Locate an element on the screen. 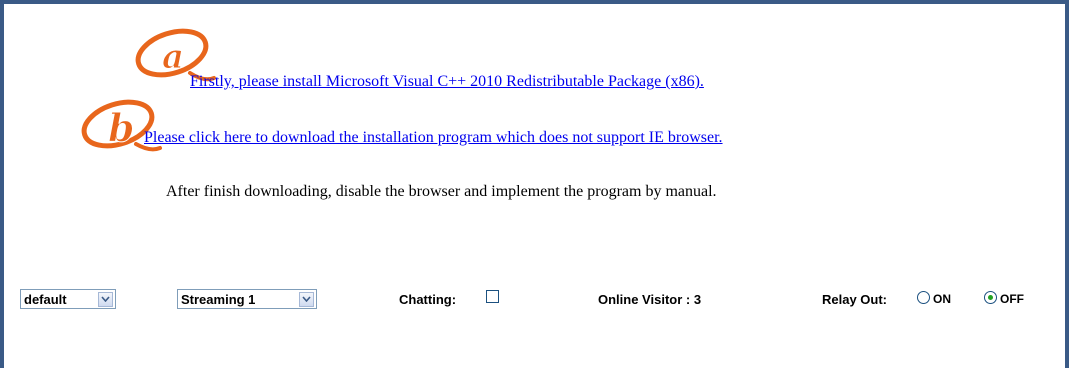 The height and width of the screenshot is (368, 1069). relay-on-label: ON is located at coordinates (942, 299).